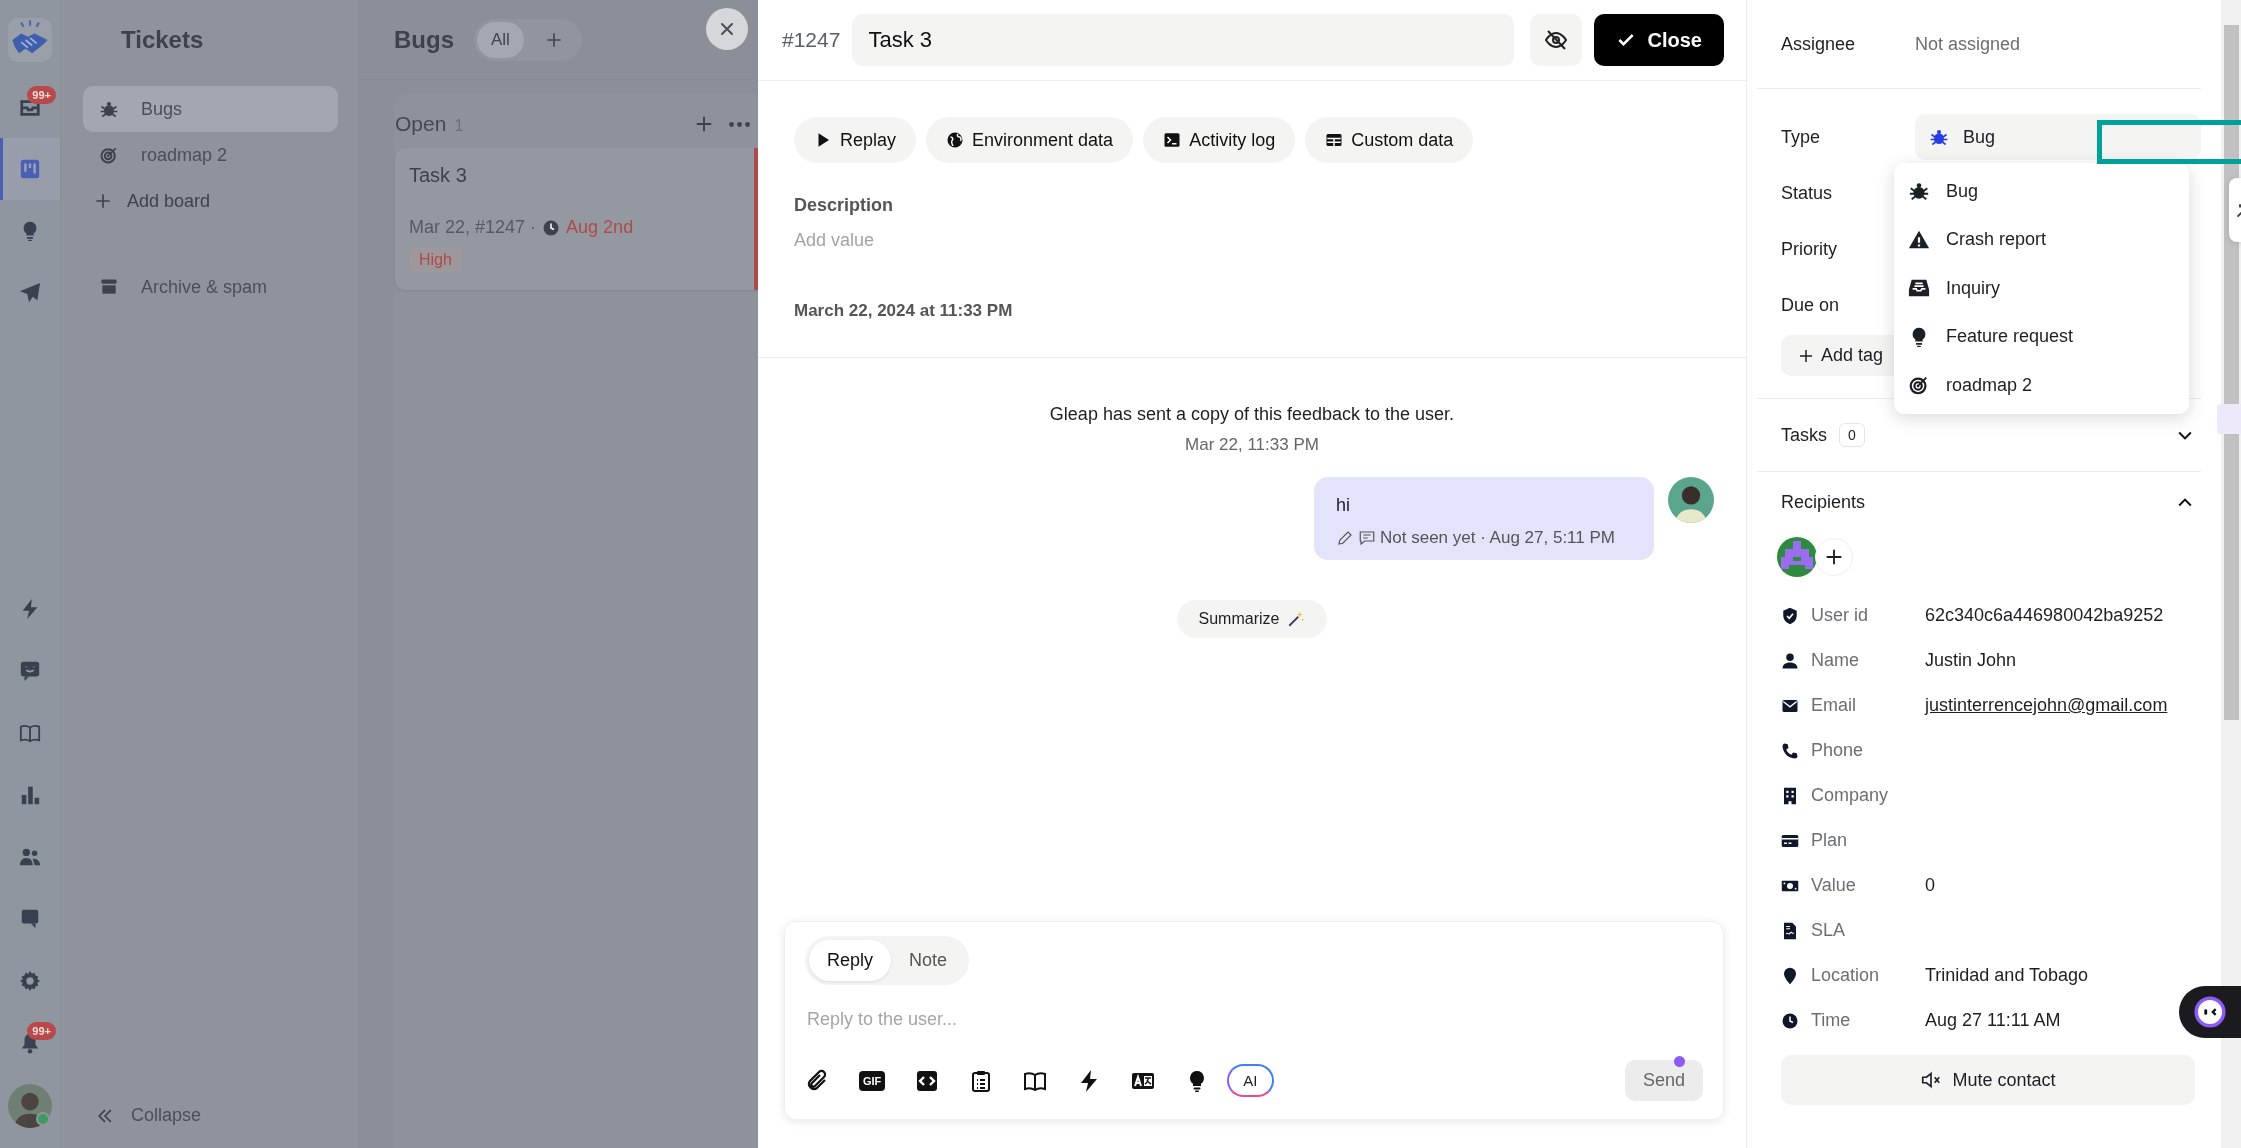 Image resolution: width=2241 pixels, height=1148 pixels. What do you see at coordinates (1968, 44) in the screenshot?
I see `assignee-value: Not assigned` at bounding box center [1968, 44].